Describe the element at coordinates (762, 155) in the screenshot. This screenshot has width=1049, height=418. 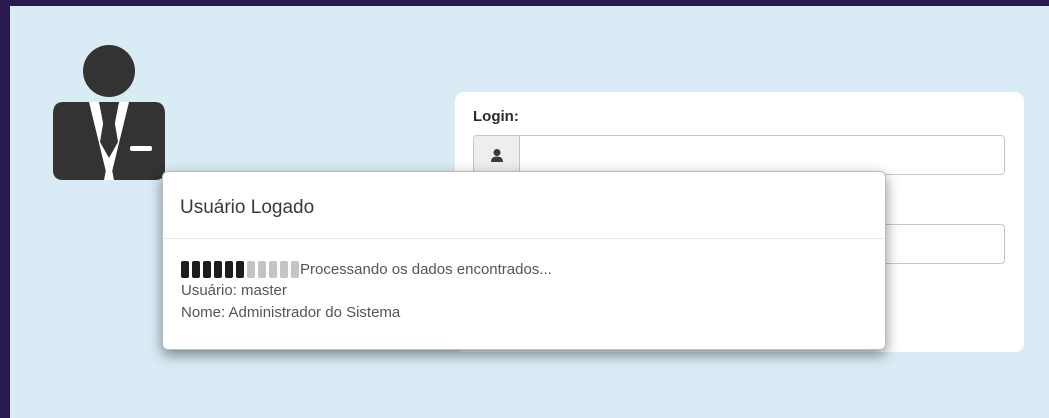
I see `username-input` at that location.